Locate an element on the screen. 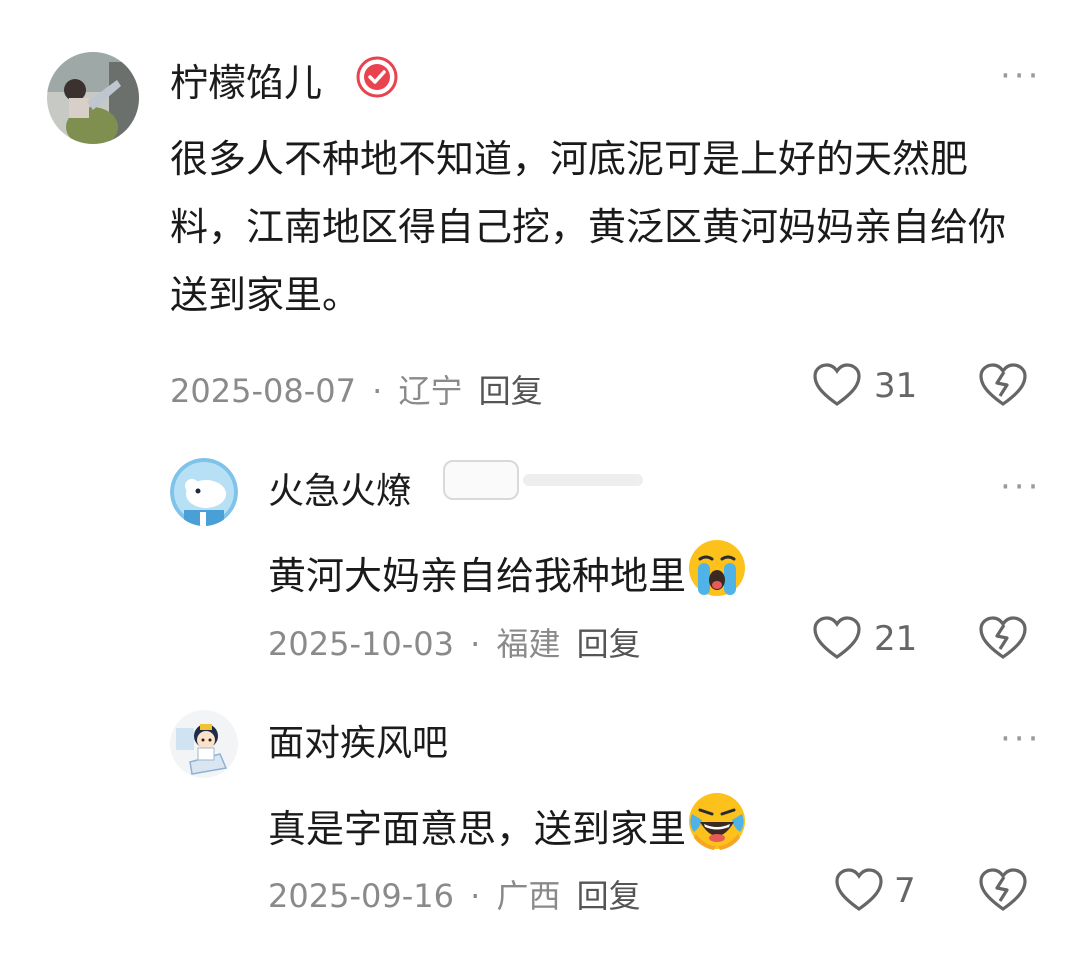  username: 柠檬馅儿 is located at coordinates (246, 79).